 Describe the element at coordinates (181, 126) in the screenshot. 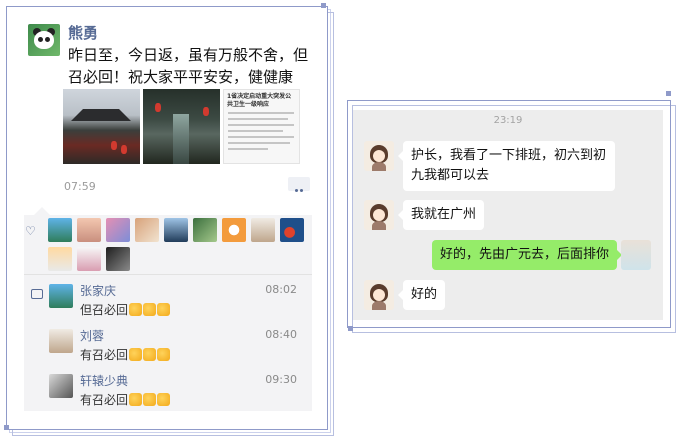

I see `post-photo-street` at that location.